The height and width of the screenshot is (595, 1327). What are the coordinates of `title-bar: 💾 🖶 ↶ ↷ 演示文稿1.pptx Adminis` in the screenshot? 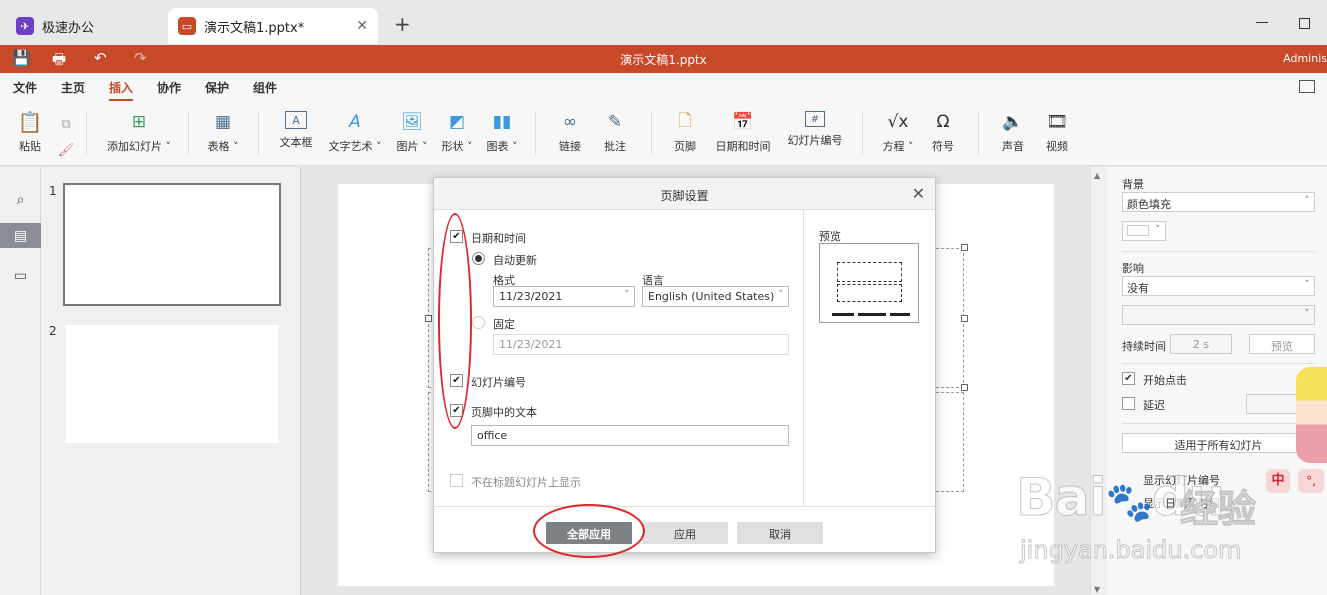 It's located at (663, 59).